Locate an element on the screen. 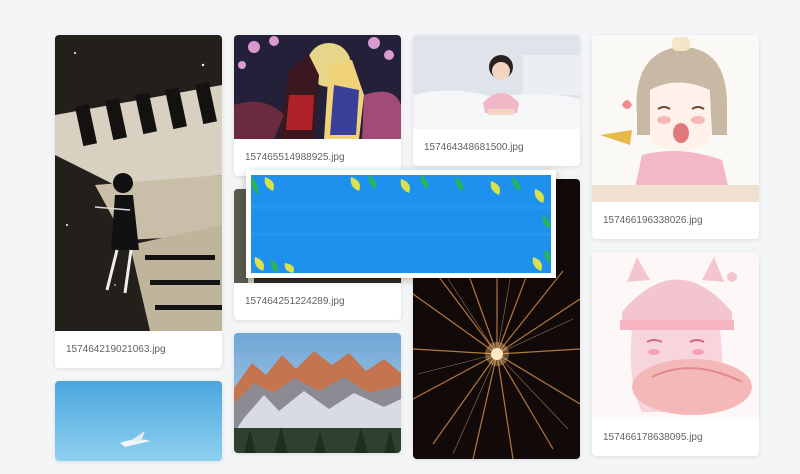 The height and width of the screenshot is (474, 800). image-filename: 157466196338026.jpg is located at coordinates (653, 220).